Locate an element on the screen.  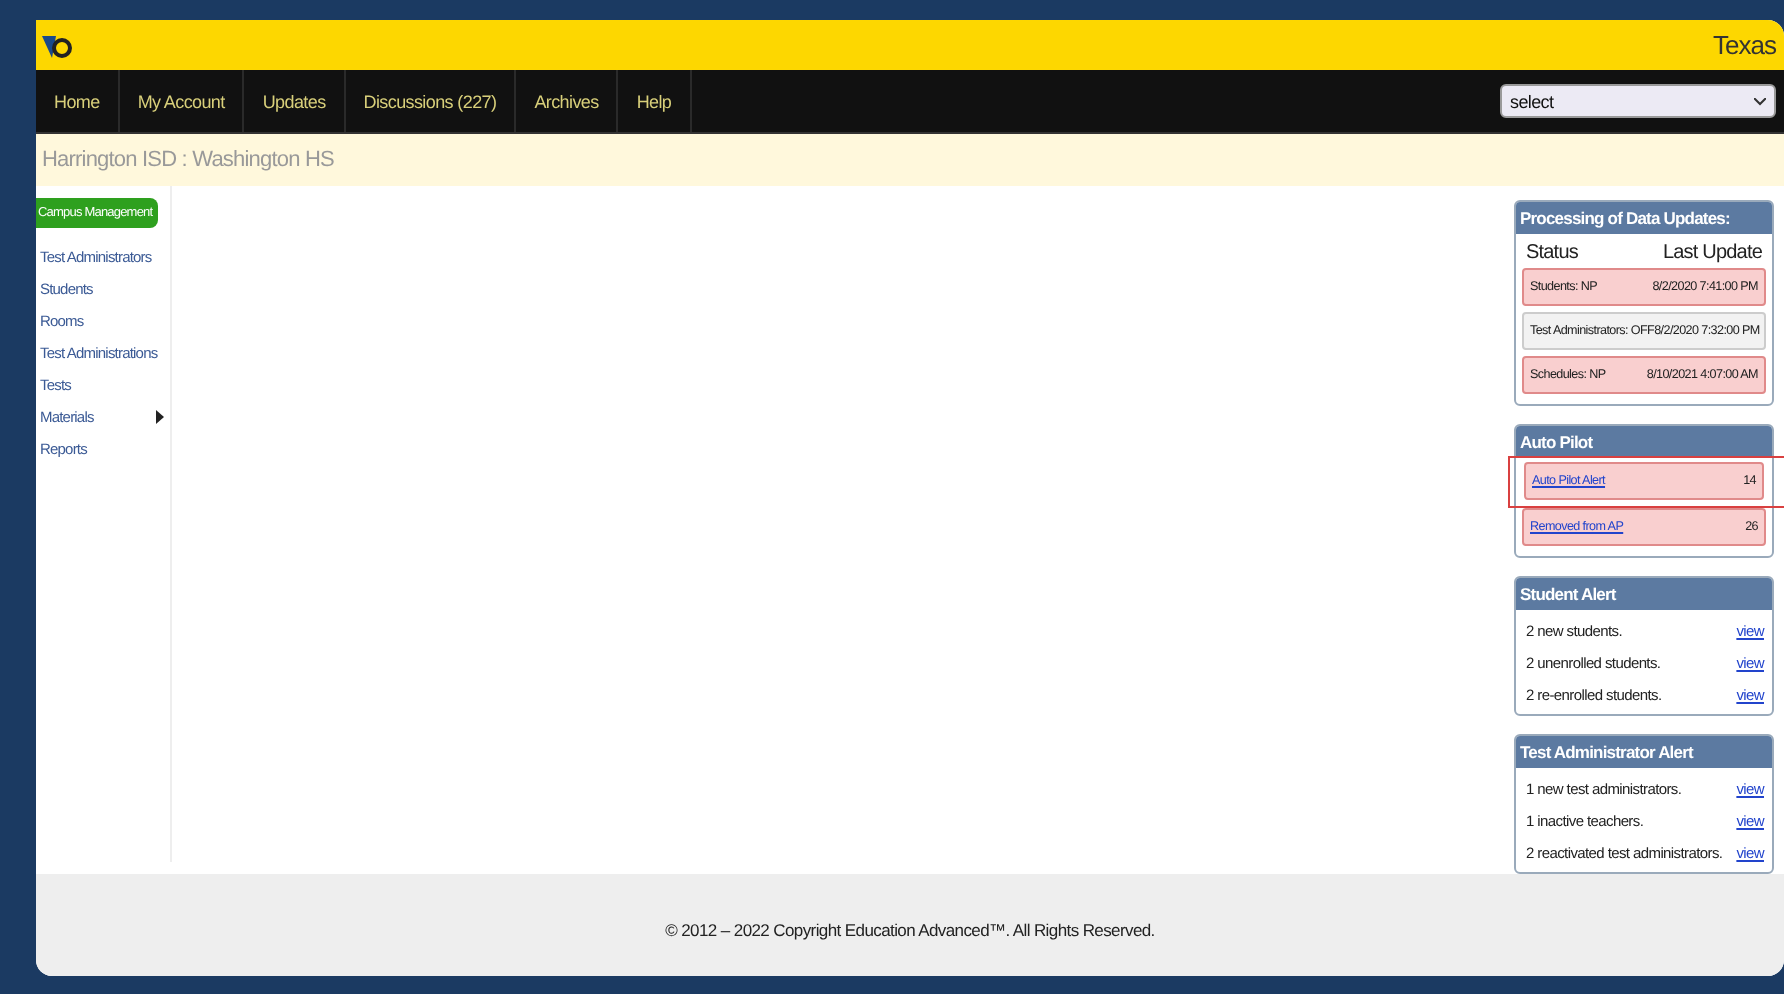
column-header: Last Update is located at coordinates (1712, 253).